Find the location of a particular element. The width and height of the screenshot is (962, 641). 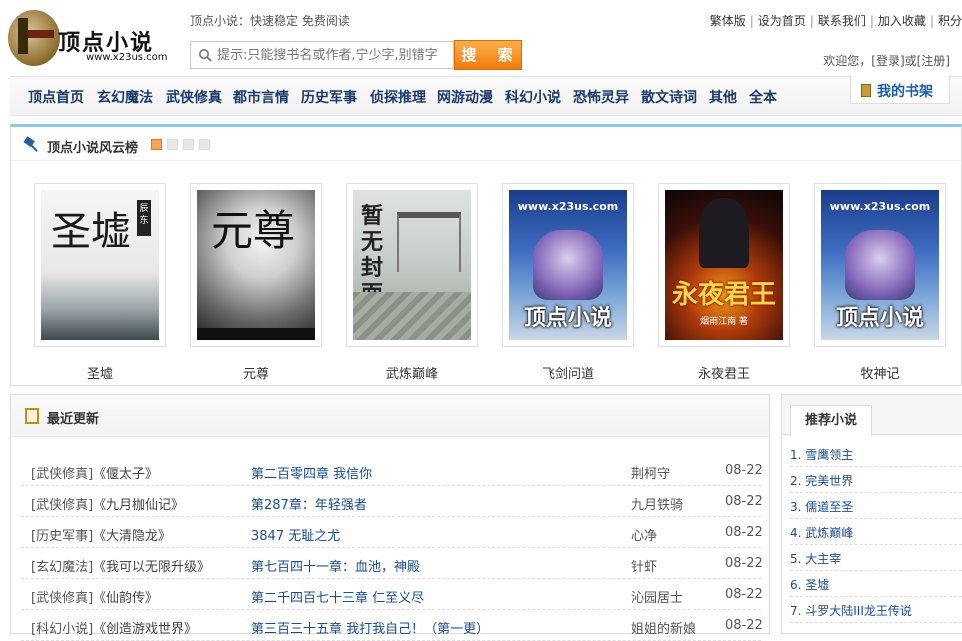

book-cover-image: www.x23us.com 顶点小说 is located at coordinates (880, 265).